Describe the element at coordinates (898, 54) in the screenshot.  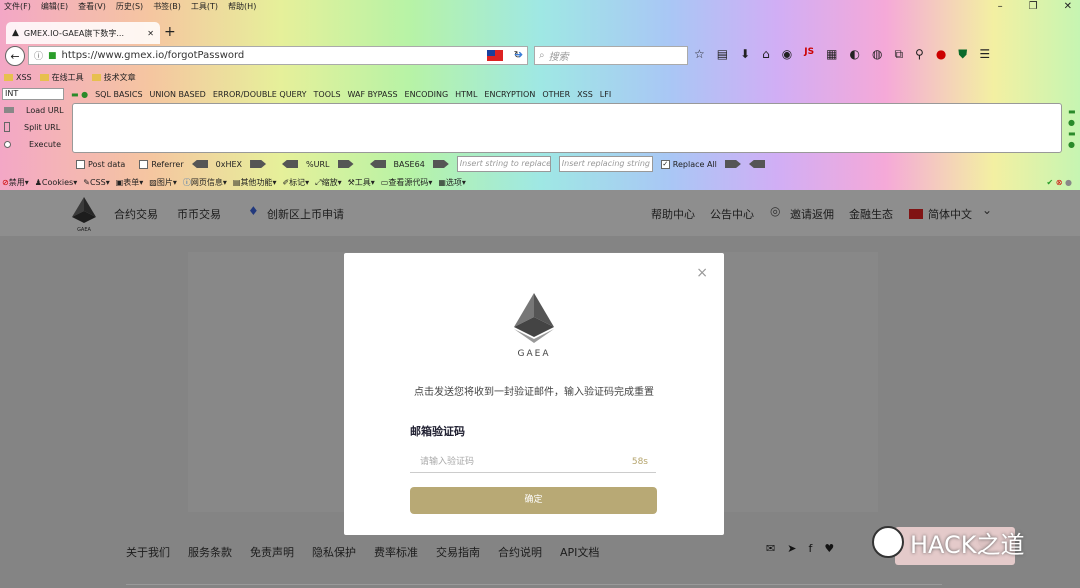
I see `share-icon: ⧉` at that location.